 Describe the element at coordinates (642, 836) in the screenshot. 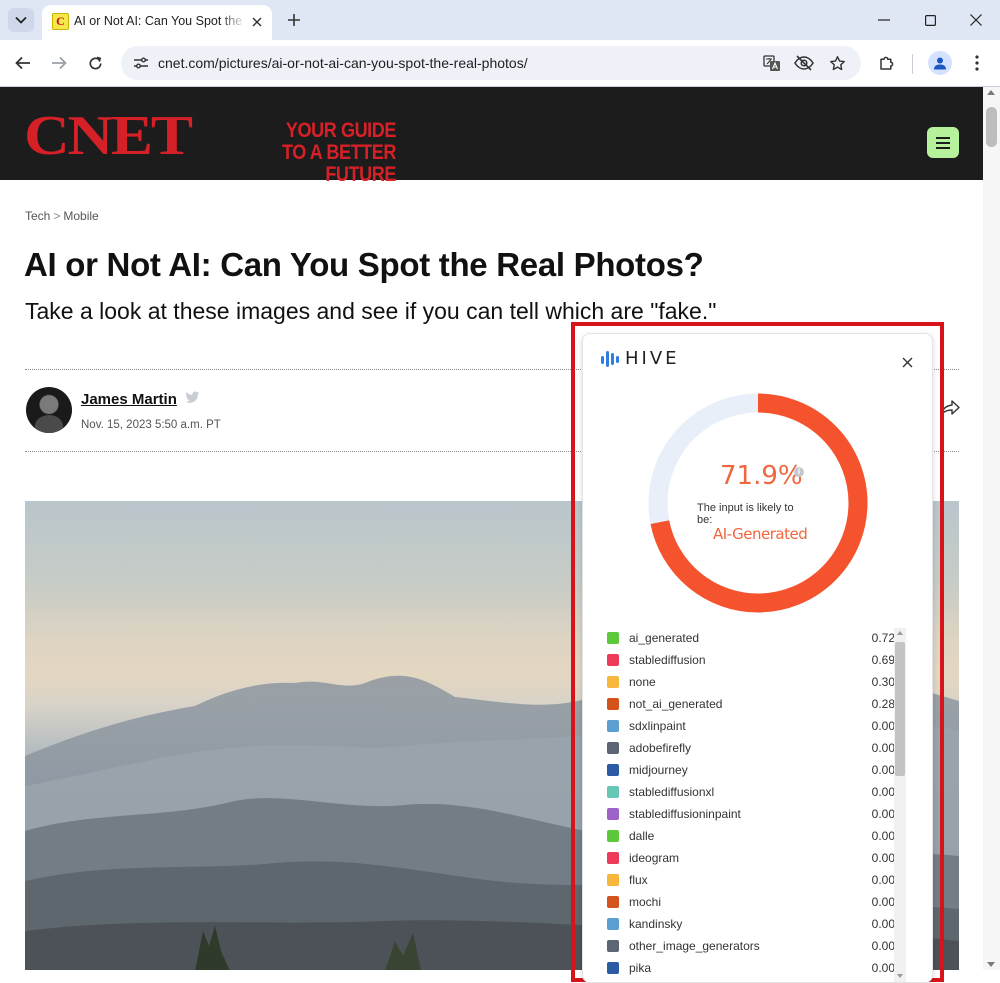

I see `class-name: dalle` at that location.